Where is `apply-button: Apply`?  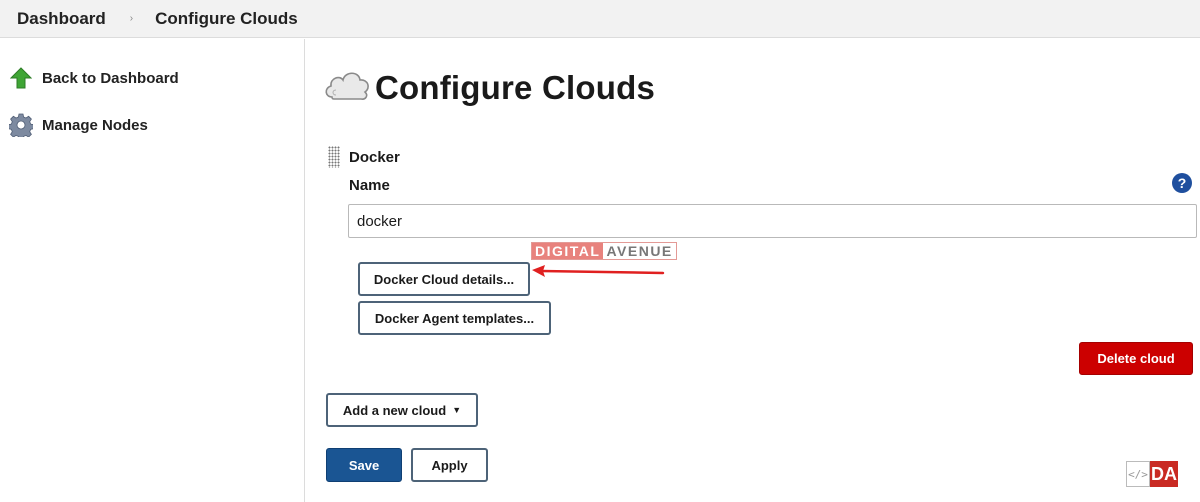
apply-button: Apply is located at coordinates (449, 465).